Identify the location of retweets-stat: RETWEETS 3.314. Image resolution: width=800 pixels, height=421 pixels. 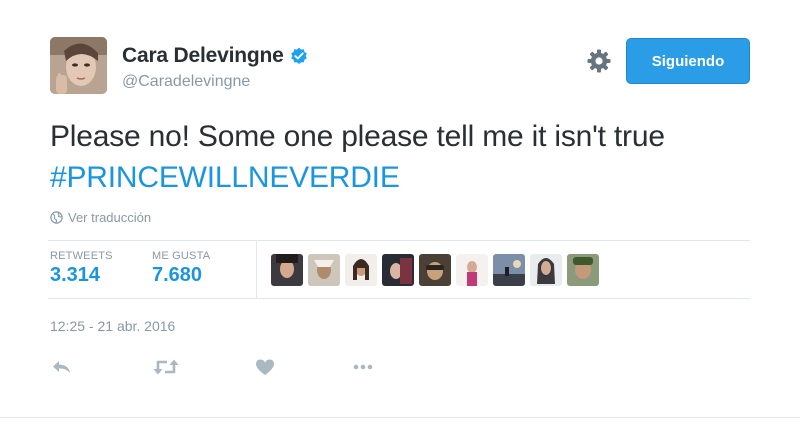
(81, 268).